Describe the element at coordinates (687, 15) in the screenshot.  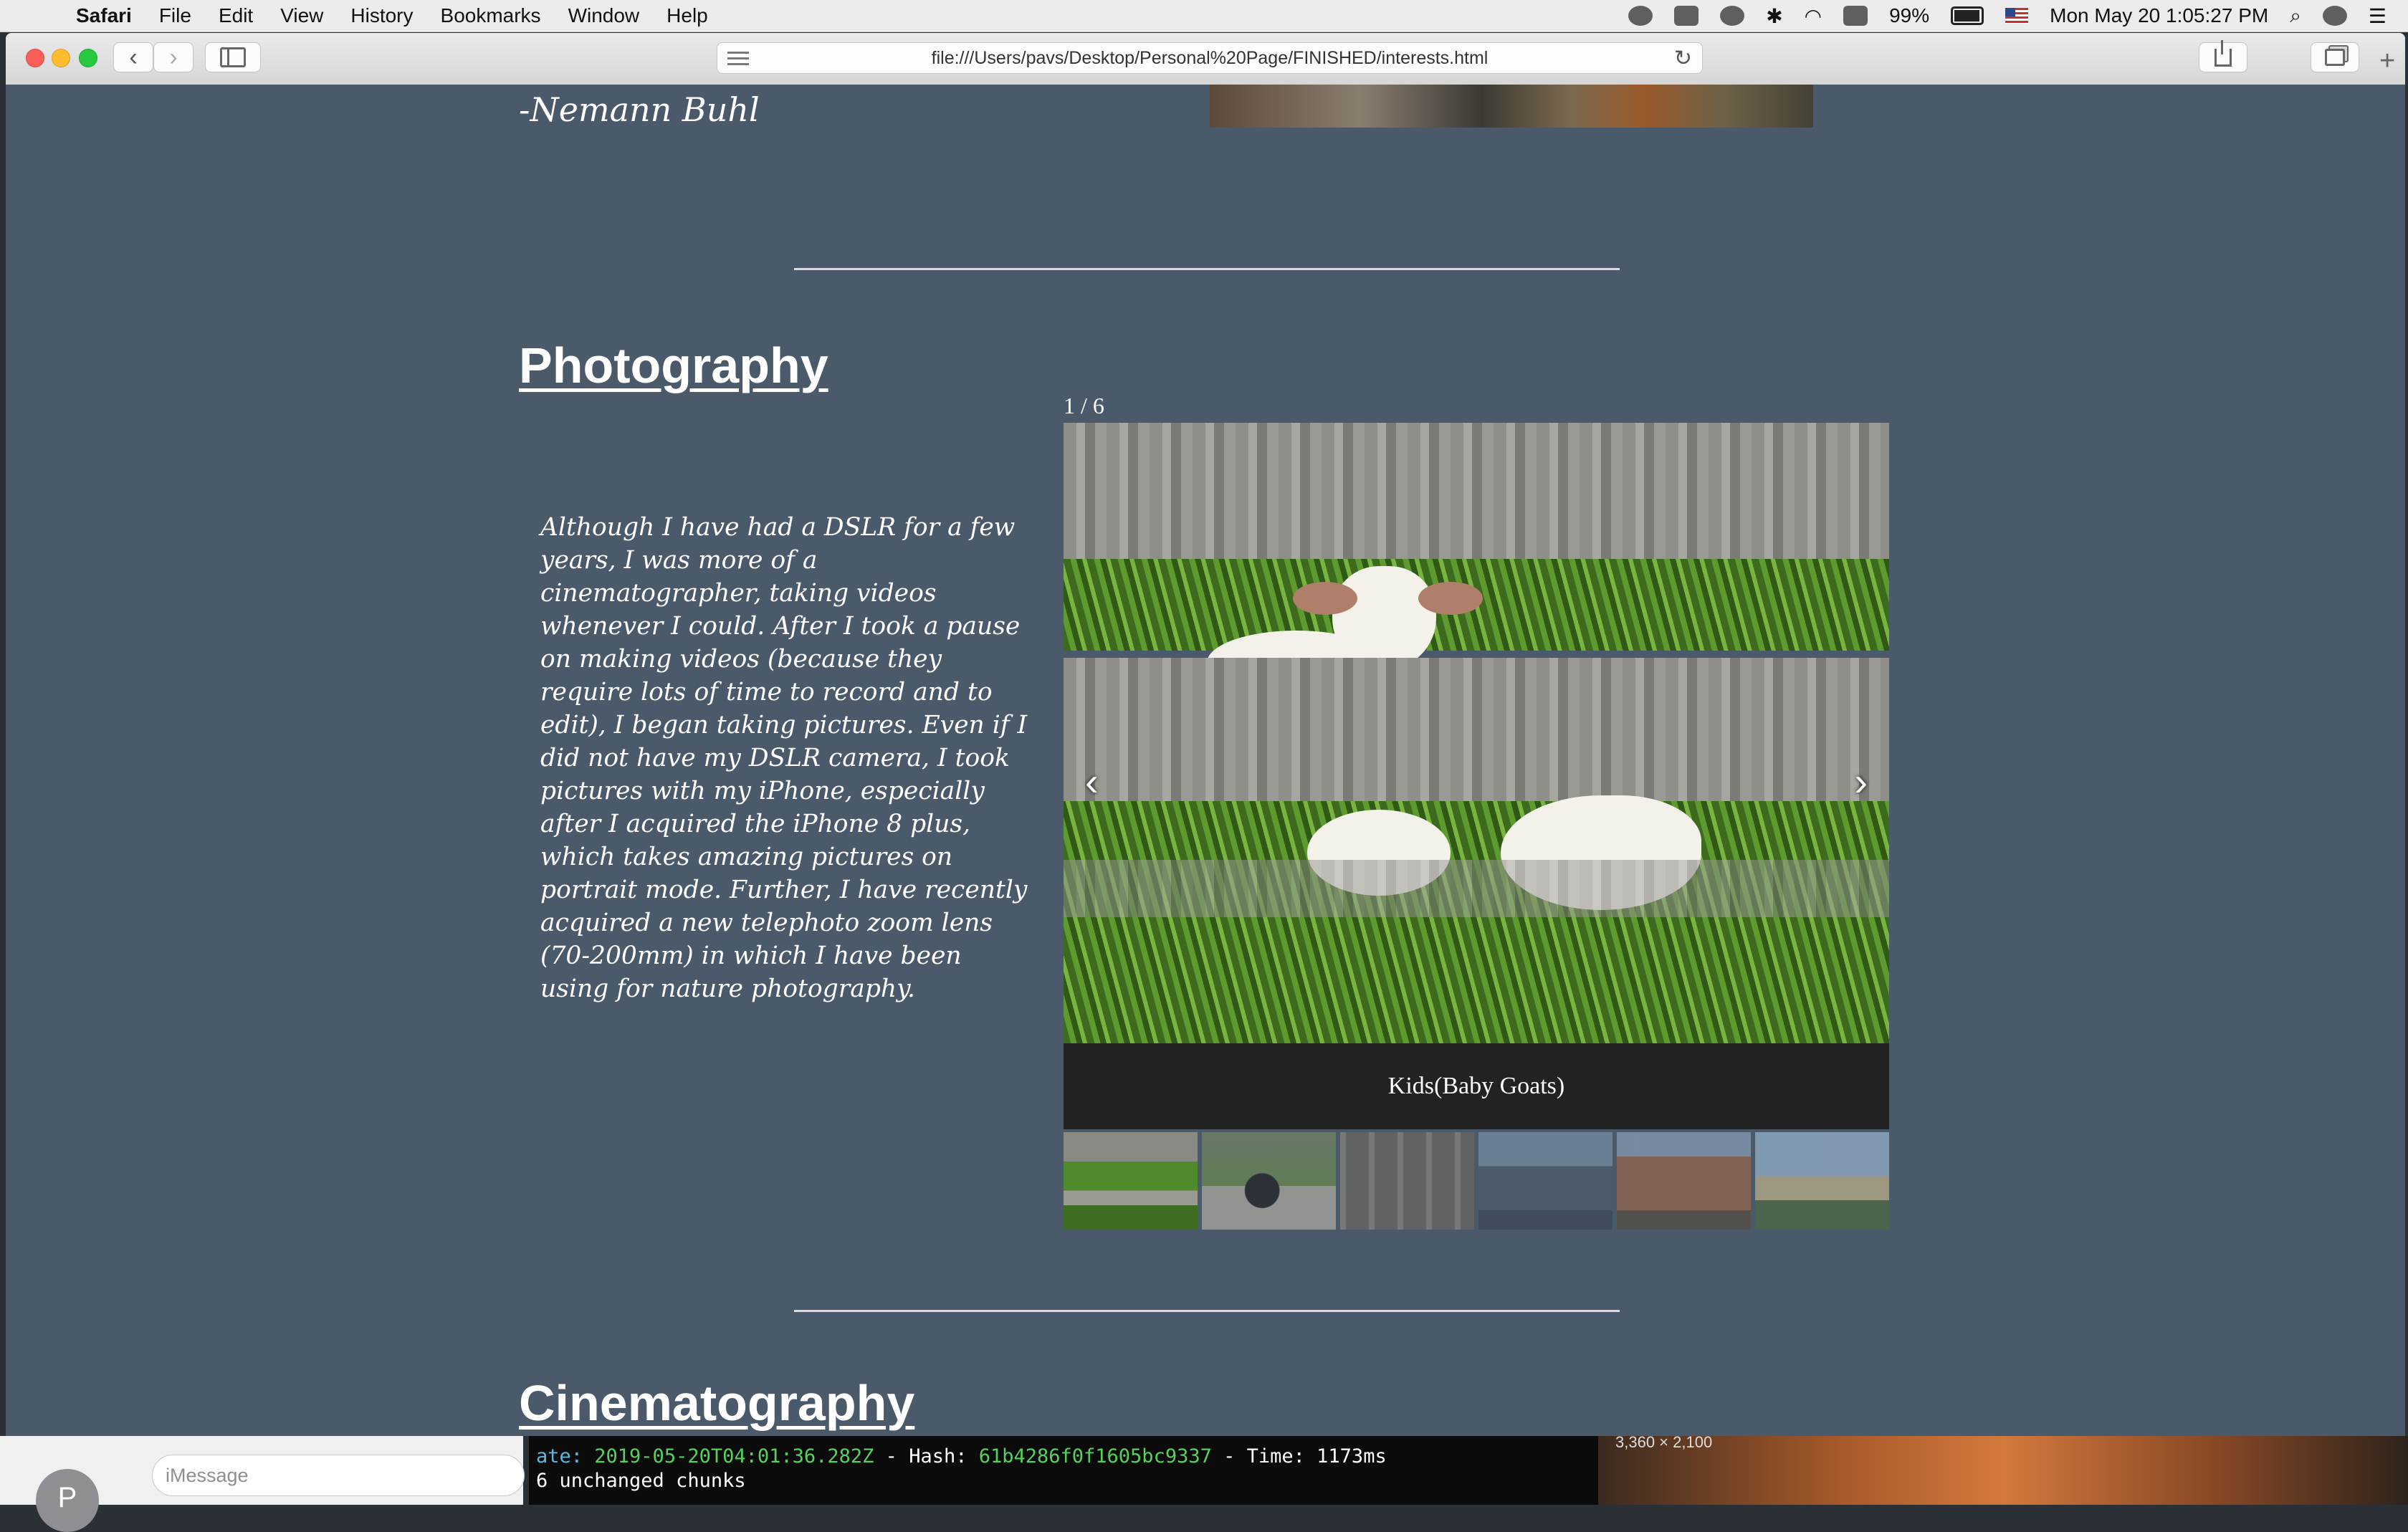
I see `menu-help: Help` at that location.